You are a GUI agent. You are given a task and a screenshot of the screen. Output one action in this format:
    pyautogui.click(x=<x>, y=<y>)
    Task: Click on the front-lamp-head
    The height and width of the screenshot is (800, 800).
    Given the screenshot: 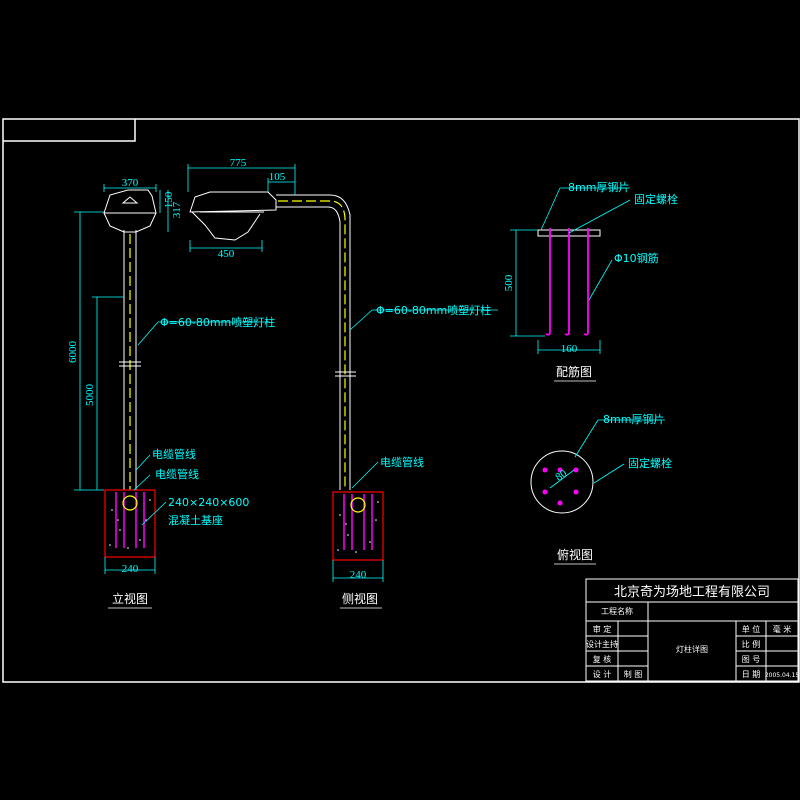 What is the action you would take?
    pyautogui.click(x=130, y=211)
    